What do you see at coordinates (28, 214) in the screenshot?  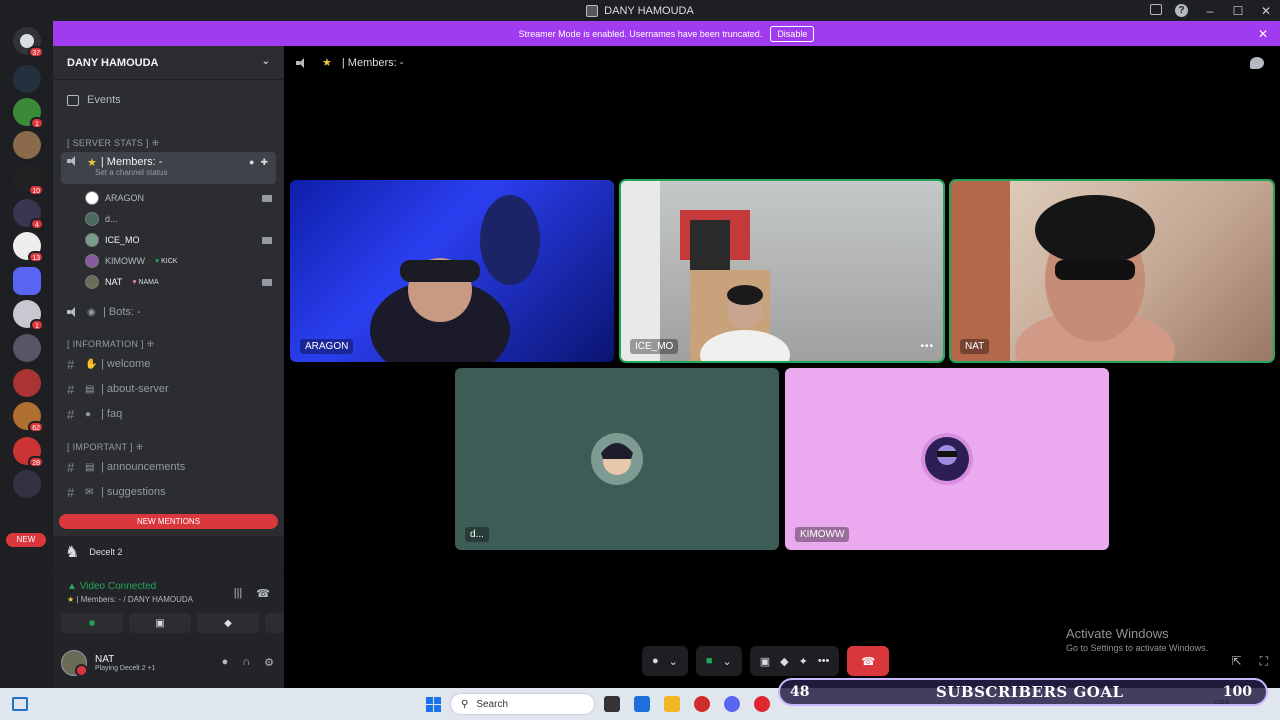 I see `server-icon: 4` at bounding box center [28, 214].